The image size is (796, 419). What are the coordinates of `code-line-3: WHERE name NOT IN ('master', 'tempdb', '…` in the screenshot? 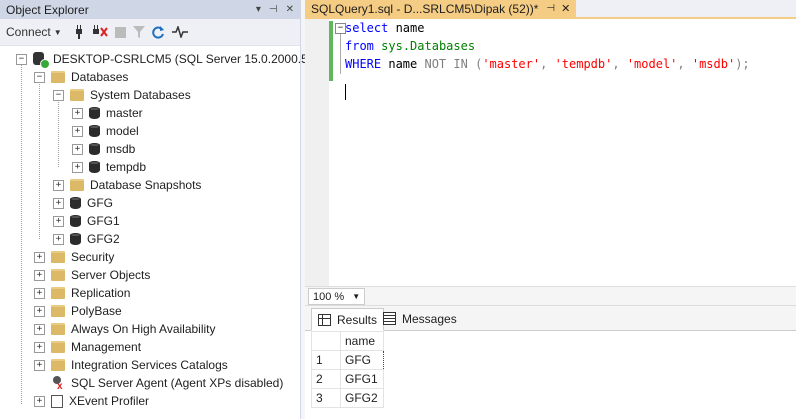 It's located at (547, 64).